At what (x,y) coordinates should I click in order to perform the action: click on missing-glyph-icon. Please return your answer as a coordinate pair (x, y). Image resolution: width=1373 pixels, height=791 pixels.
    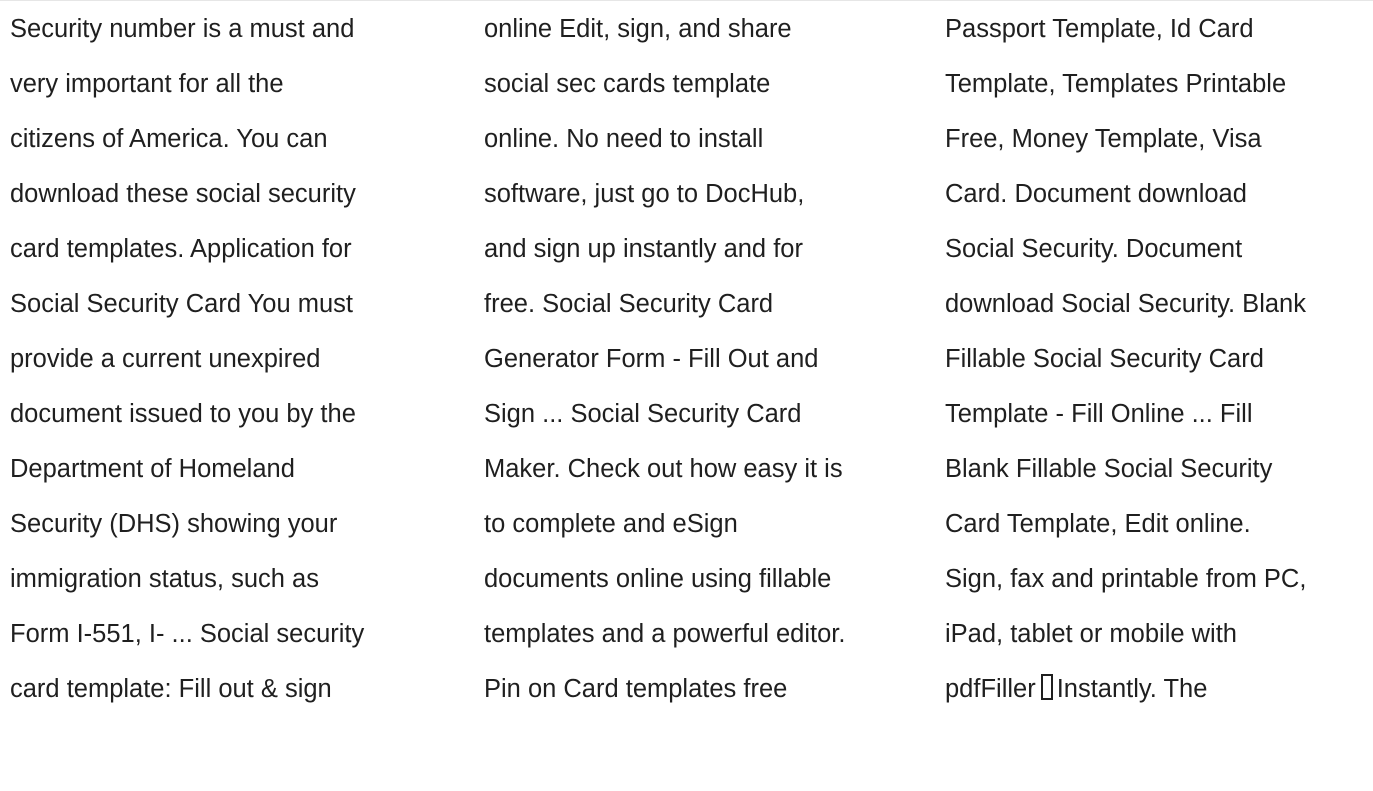
    Looking at the image, I should click on (1046, 687).